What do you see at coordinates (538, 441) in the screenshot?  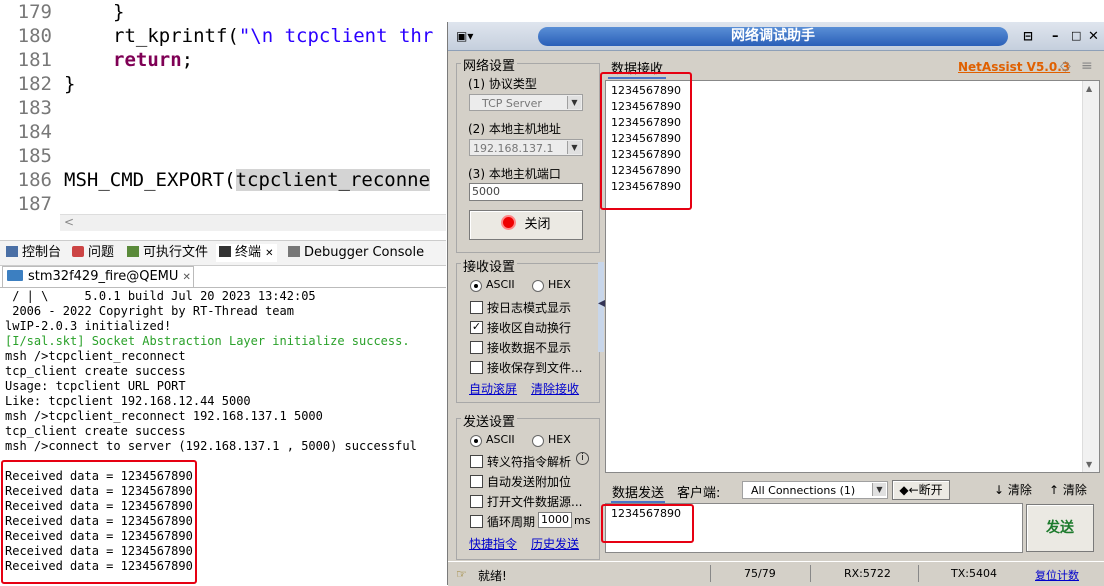 I see `send-hex-radio` at bounding box center [538, 441].